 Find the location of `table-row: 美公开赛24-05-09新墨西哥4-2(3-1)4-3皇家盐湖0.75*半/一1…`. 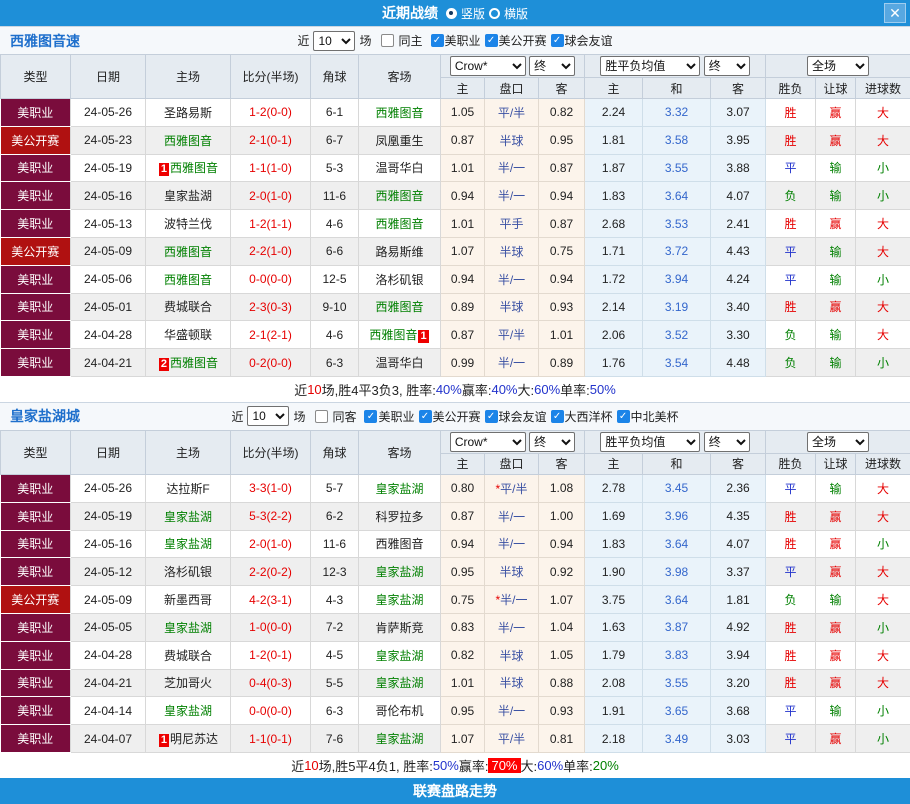

table-row: 美公开赛24-05-09新墨西哥4-2(3-1)4-3皇家盐湖0.75*半/一1… is located at coordinates (455, 600).